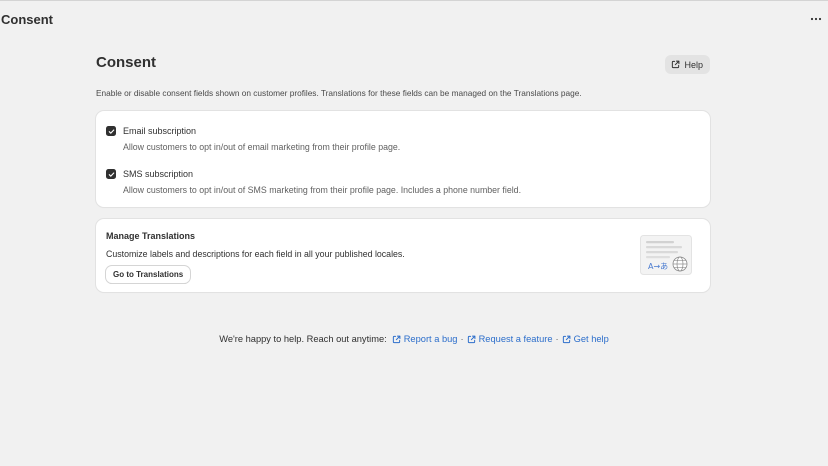 The image size is (828, 466). I want to click on get-help-link: Get help, so click(585, 339).